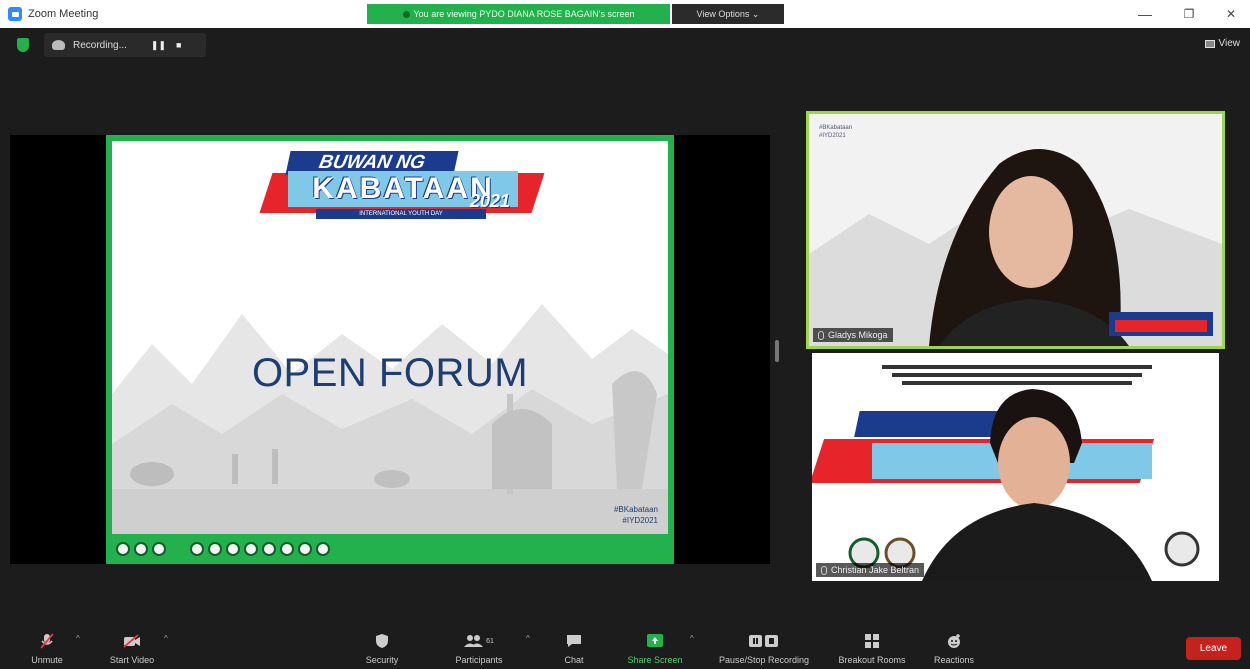 The width and height of the screenshot is (1250, 669). I want to click on share-screen-button: Share Screen, so click(655, 644).